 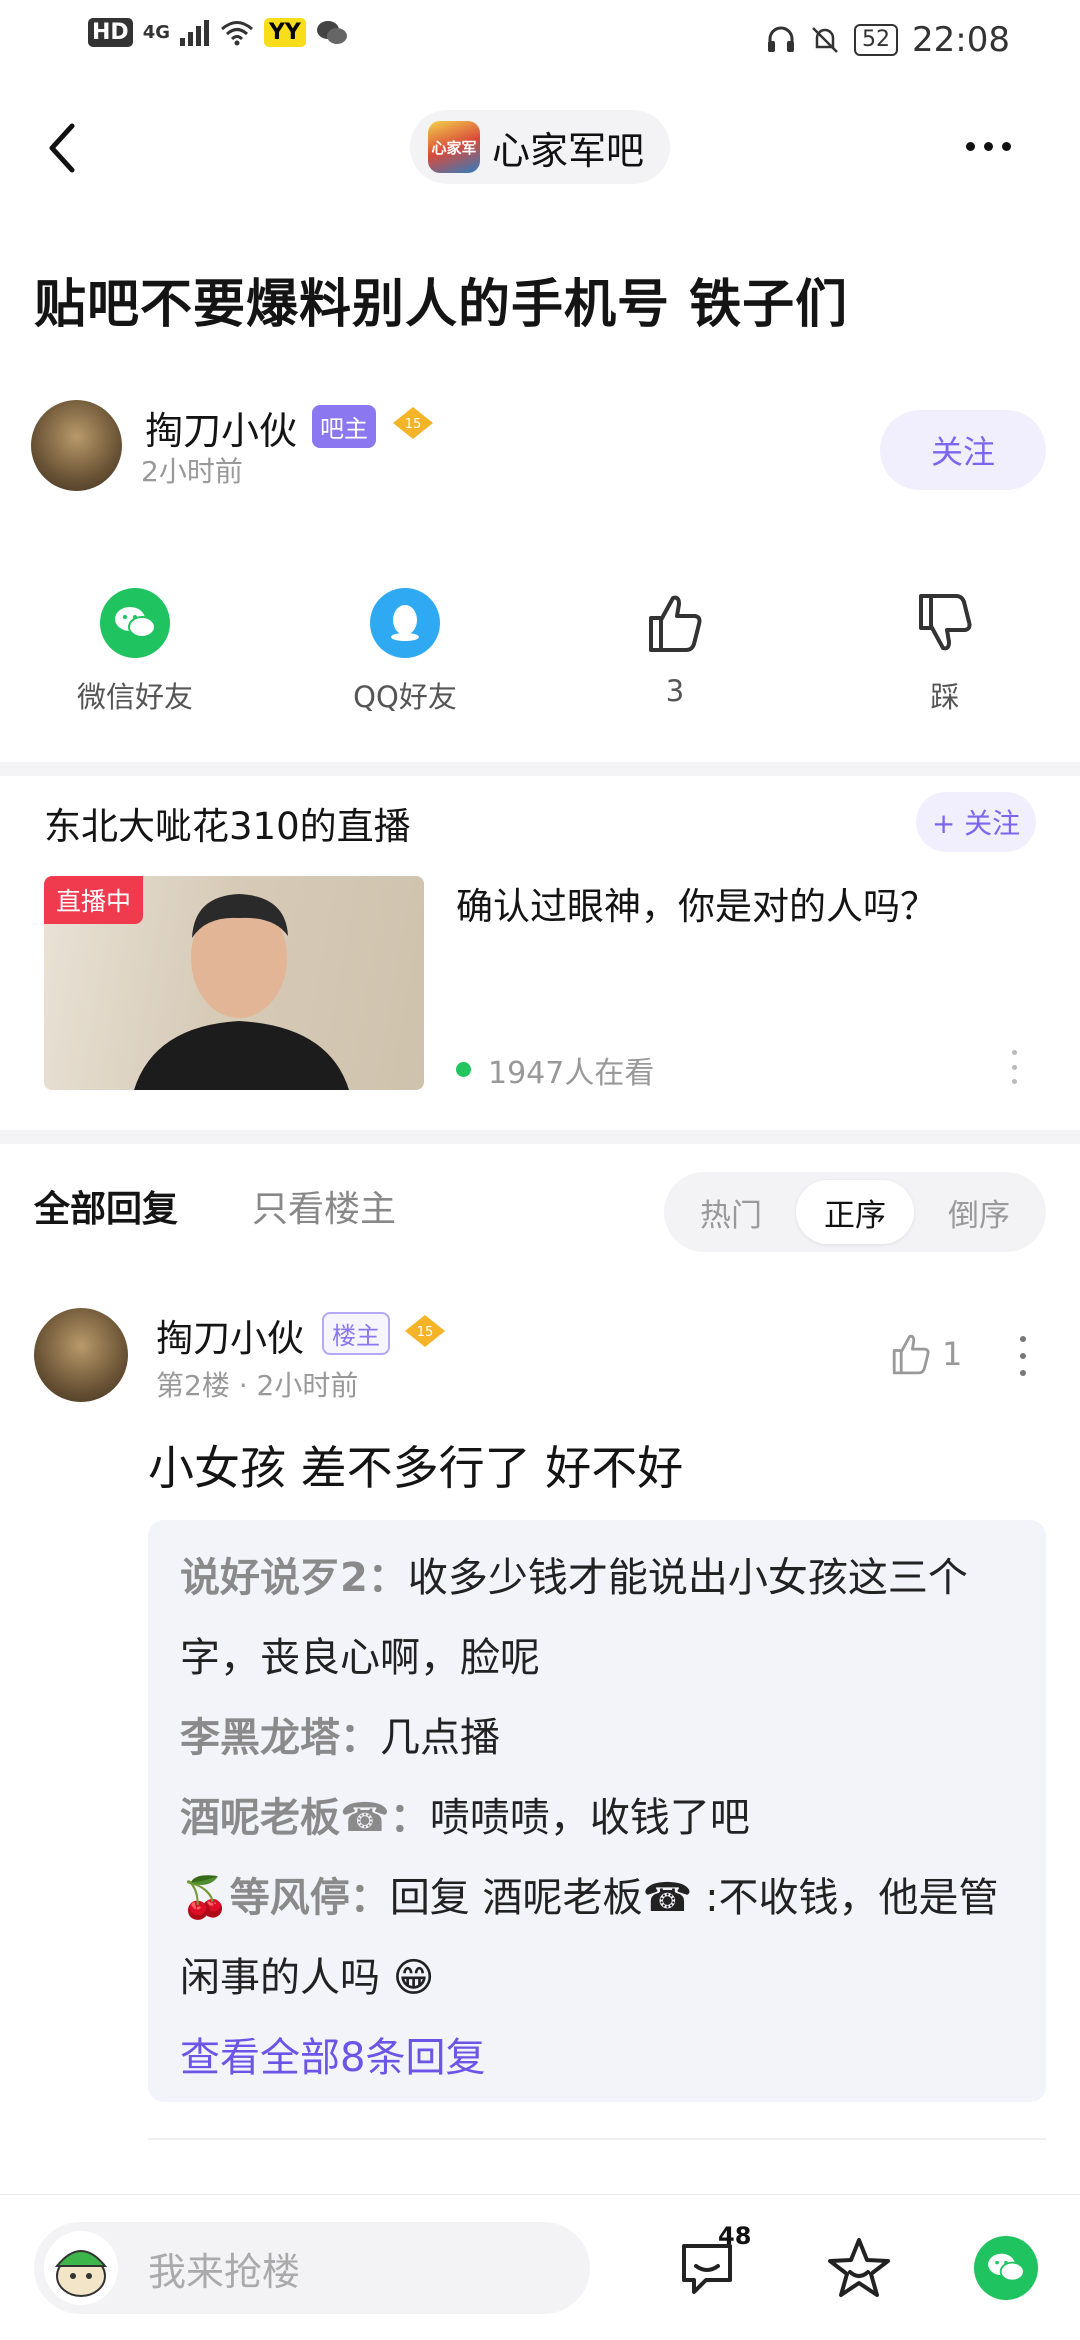 What do you see at coordinates (265, 1898) in the screenshot?
I see `sub-reply-author: 🍒等风停` at bounding box center [265, 1898].